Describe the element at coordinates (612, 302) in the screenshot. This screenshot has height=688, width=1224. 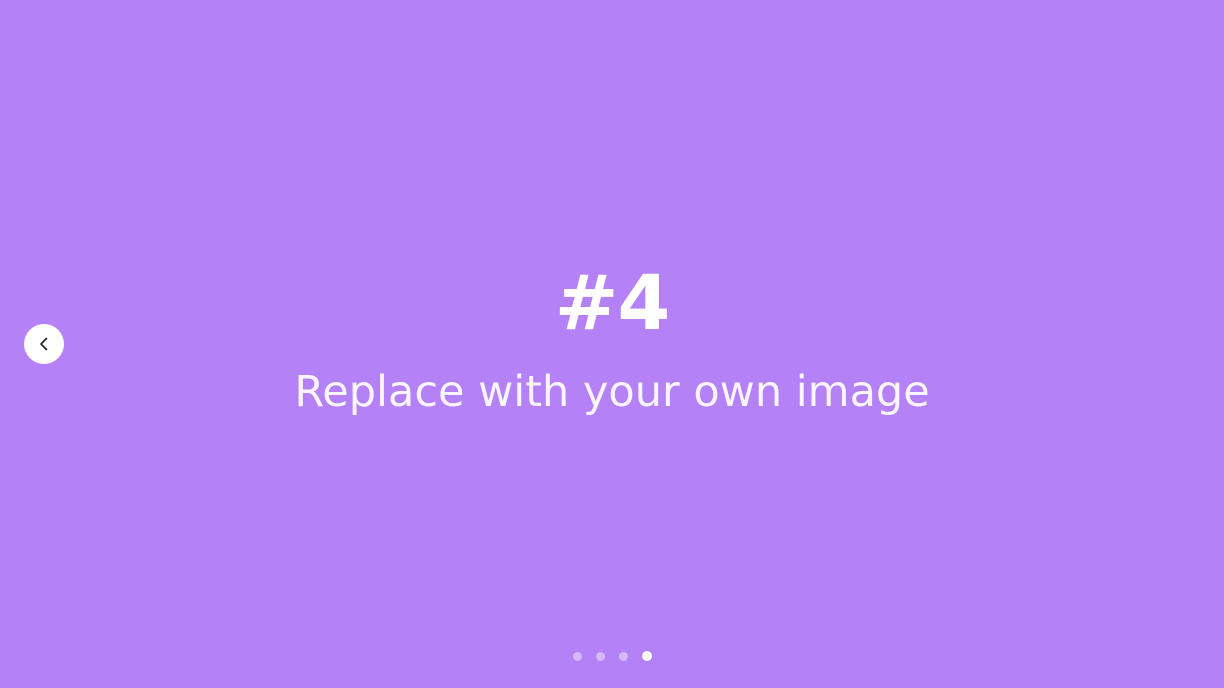
I see `slide-title: #4` at that location.